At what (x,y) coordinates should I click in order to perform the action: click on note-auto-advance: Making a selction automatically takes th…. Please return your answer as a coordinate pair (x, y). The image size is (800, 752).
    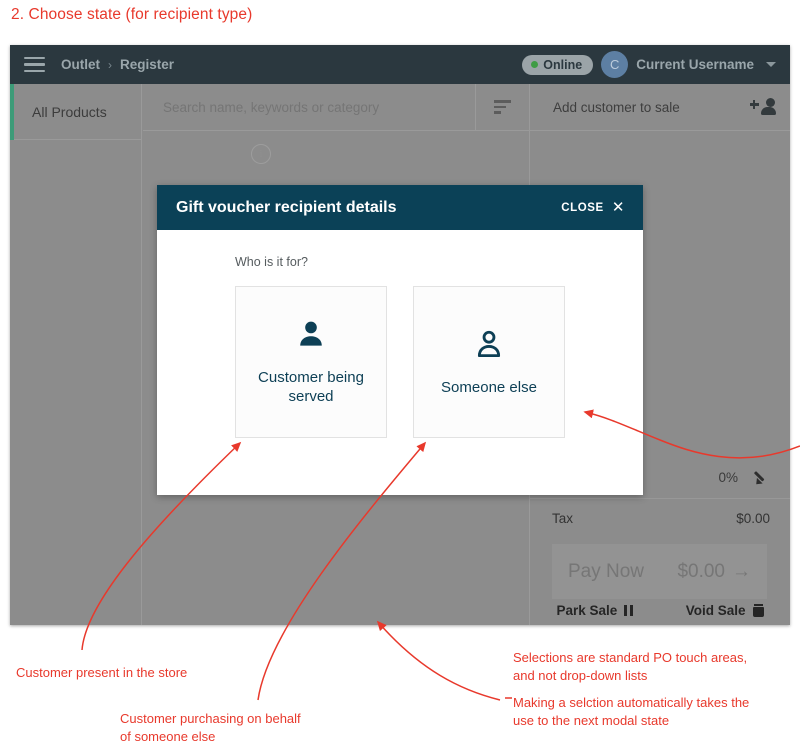
    Looking at the image, I should click on (631, 712).